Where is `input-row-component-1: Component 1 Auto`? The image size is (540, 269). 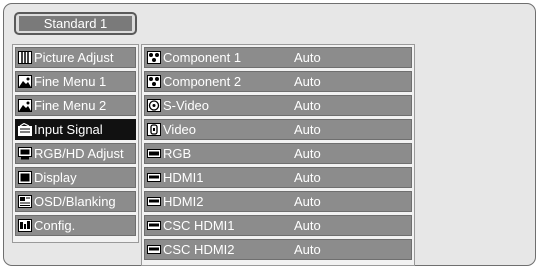 input-row-component-1: Component 1 Auto is located at coordinates (278, 57).